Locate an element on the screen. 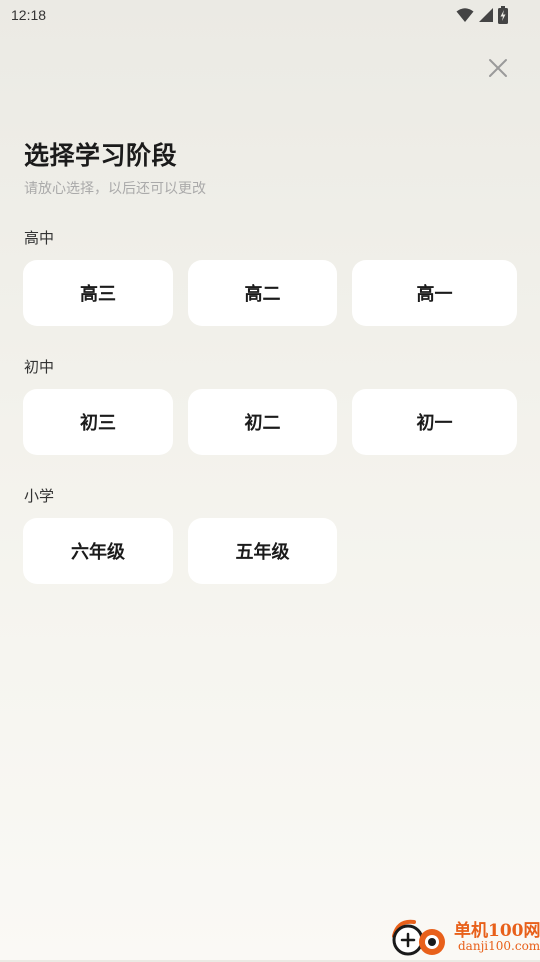 The height and width of the screenshot is (962, 540). grade-button-junior-3: 初三 is located at coordinates (98, 422).